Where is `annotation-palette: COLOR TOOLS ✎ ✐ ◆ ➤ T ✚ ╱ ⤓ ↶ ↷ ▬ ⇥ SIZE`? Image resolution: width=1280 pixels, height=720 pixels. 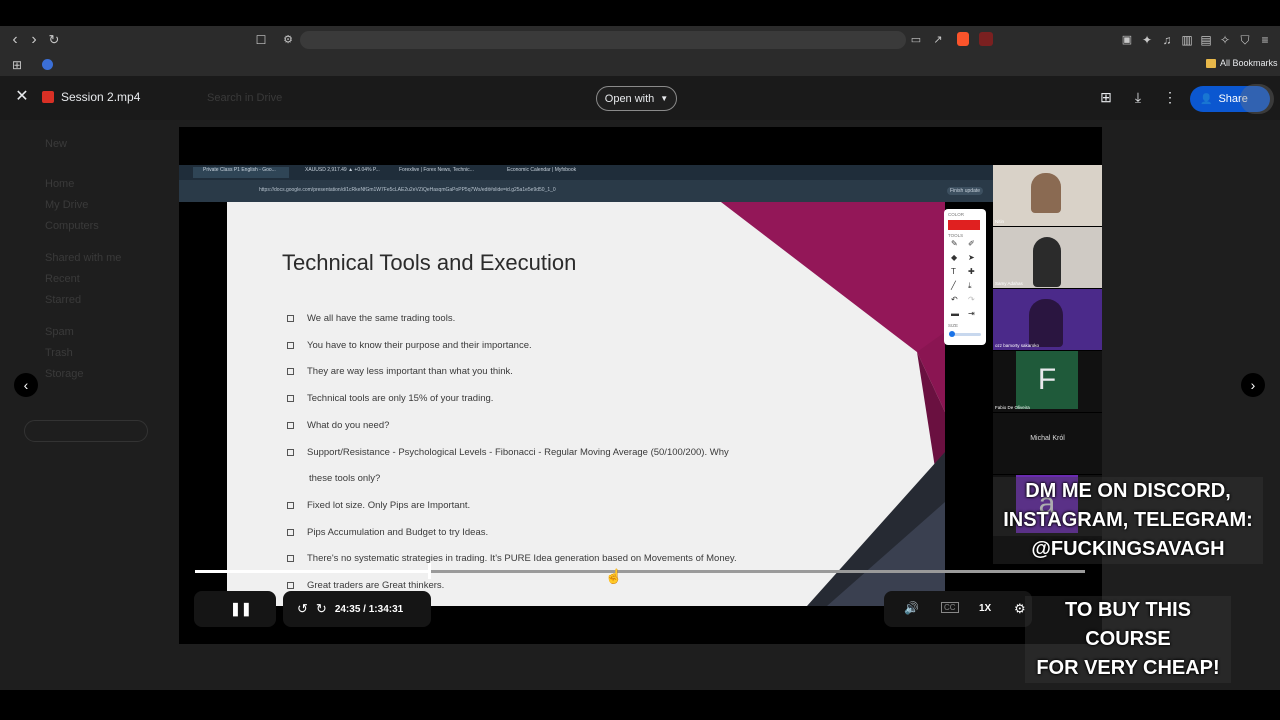
annotation-palette: COLOR TOOLS ✎ ✐ ◆ ➤ T ✚ ╱ ⤓ ↶ ↷ ▬ ⇥ SIZE is located at coordinates (965, 277).